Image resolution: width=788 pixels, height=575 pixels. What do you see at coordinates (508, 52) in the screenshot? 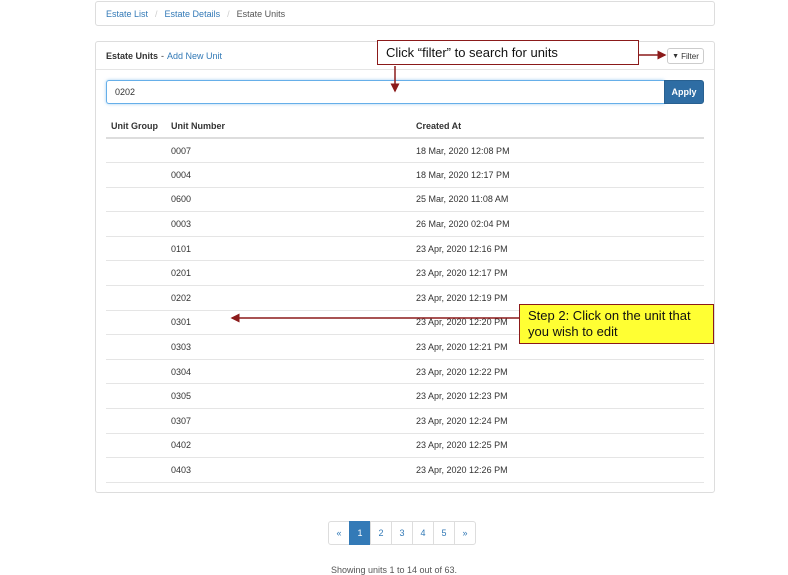
I see `filter-instruction-callout: Click “filter” to search for units` at bounding box center [508, 52].